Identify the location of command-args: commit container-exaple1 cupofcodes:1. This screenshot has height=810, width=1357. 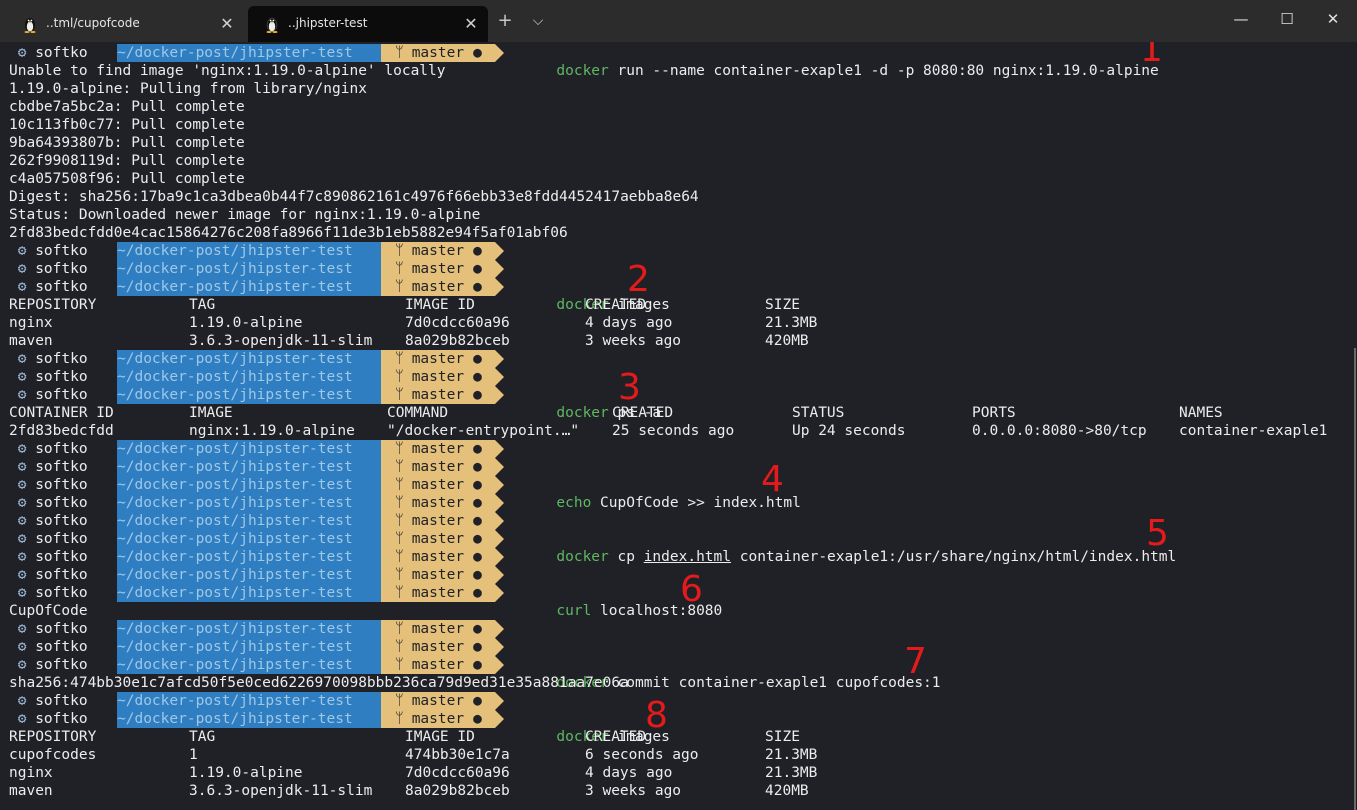
(774, 683).